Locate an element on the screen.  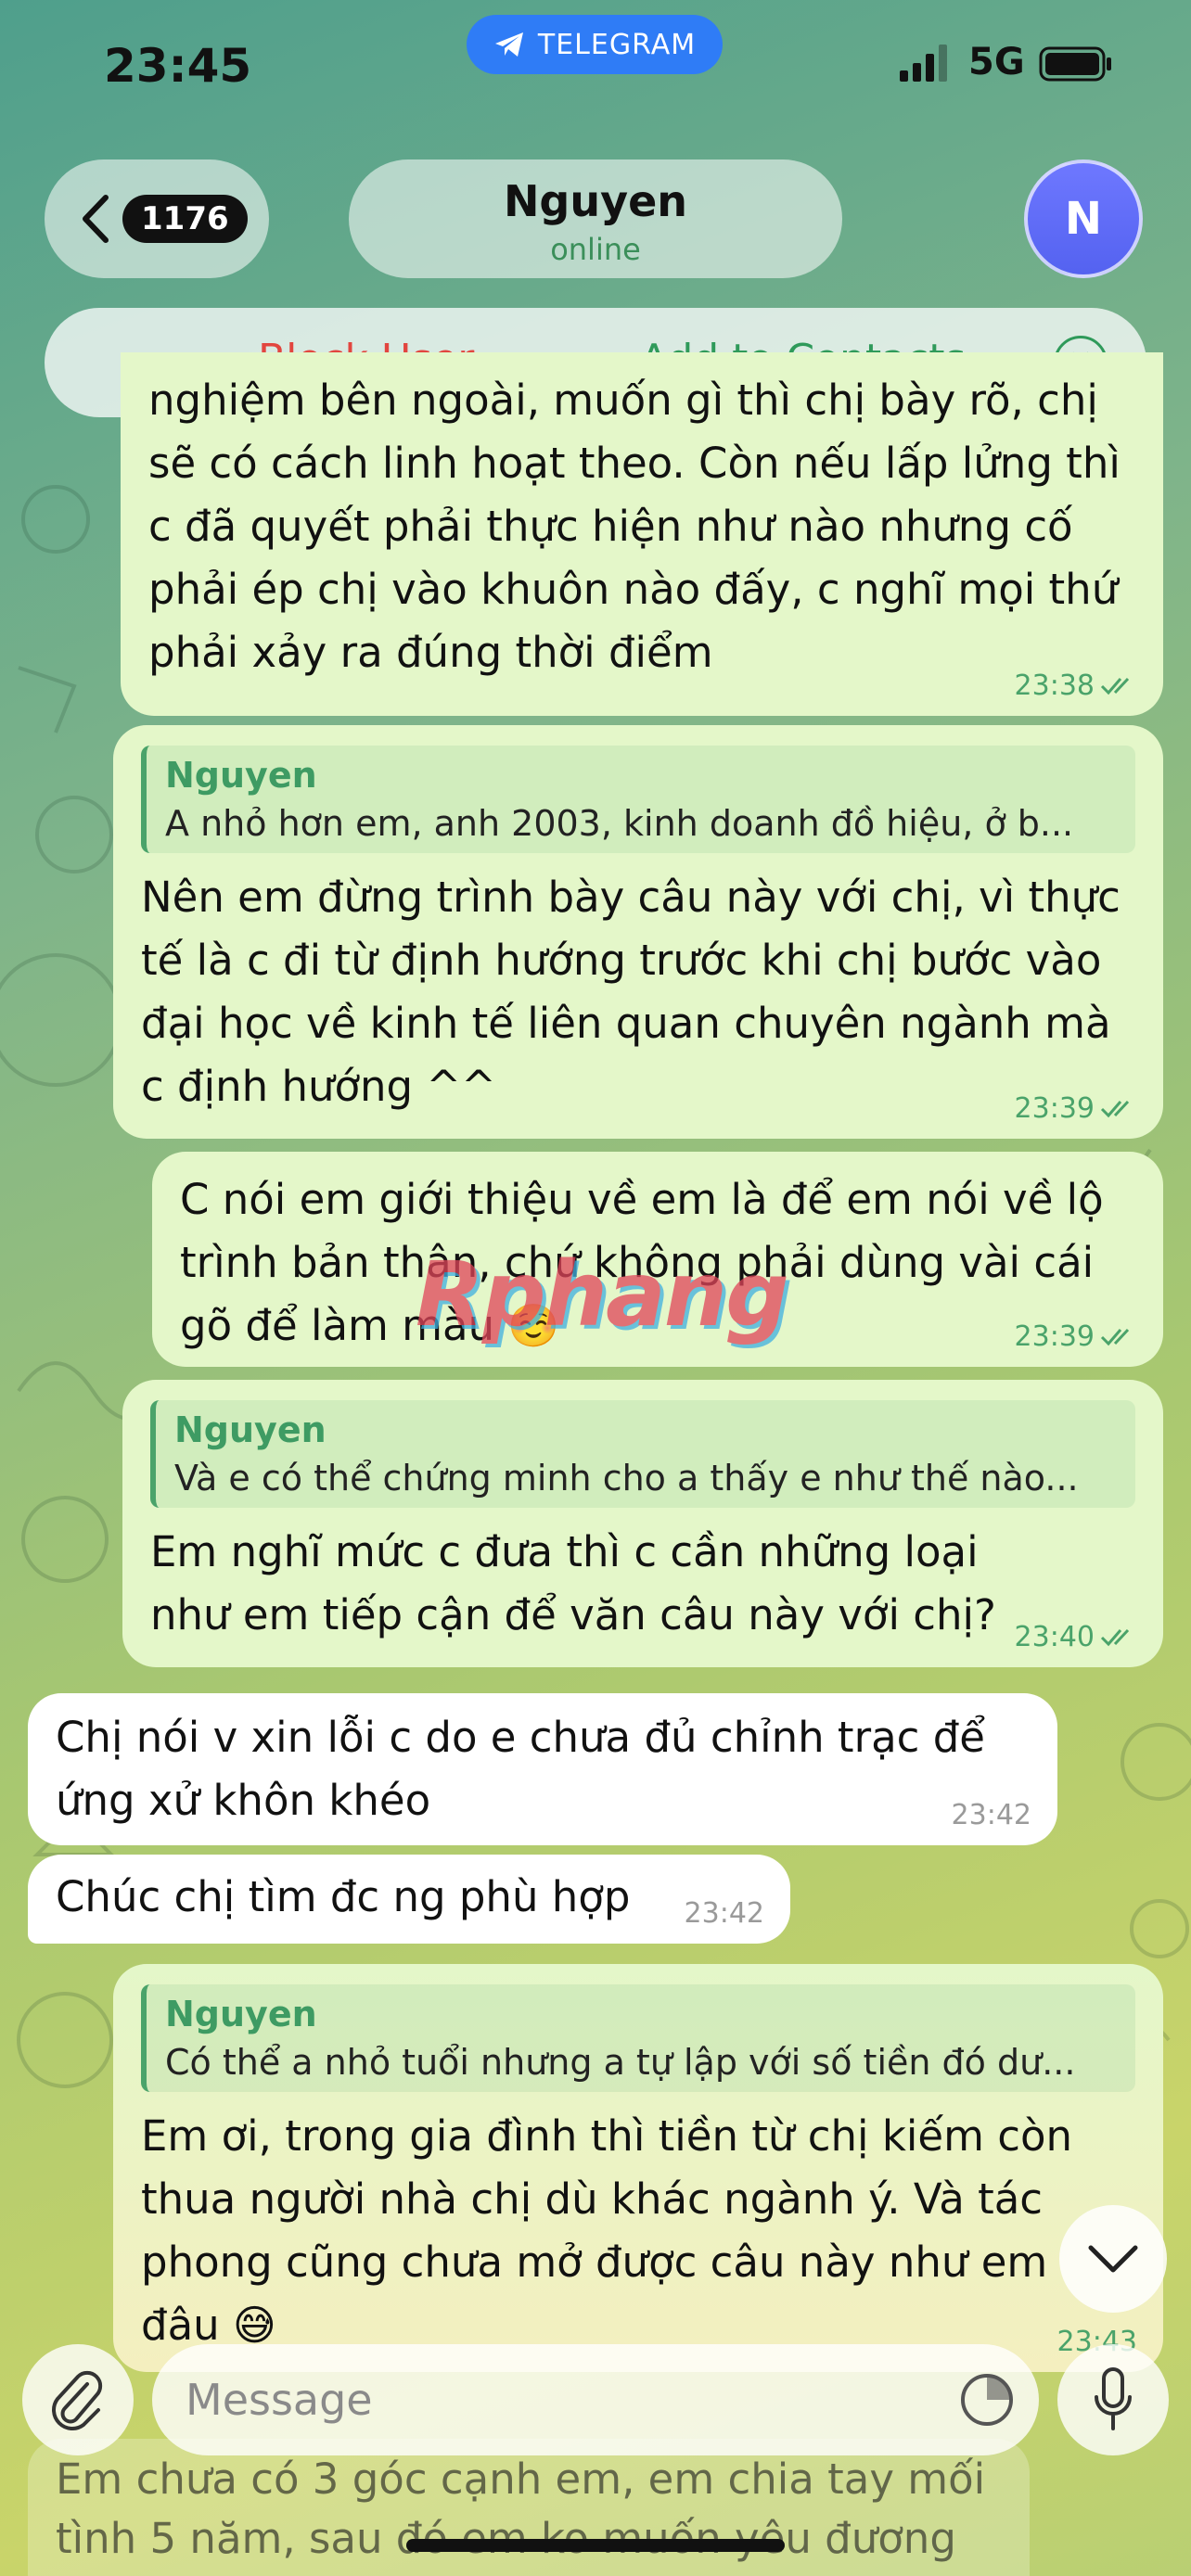
telegram-pill: TELEGRAM is located at coordinates (595, 45).